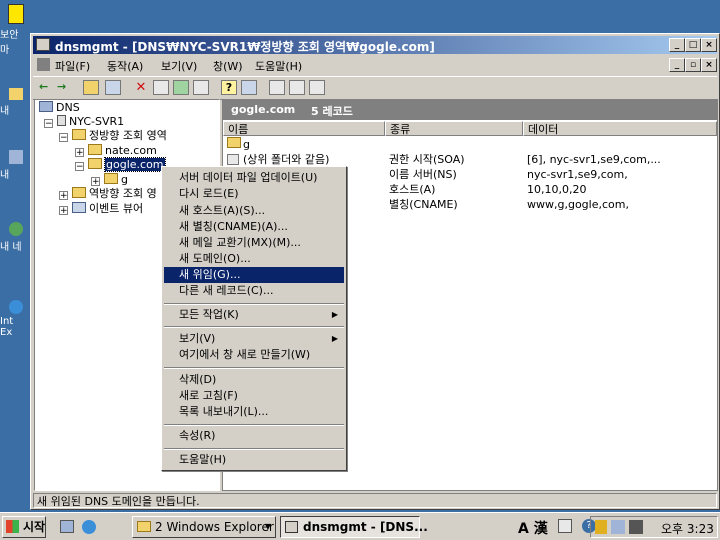 This screenshot has height=540, width=720. I want to click on list-icon, so click(297, 87).